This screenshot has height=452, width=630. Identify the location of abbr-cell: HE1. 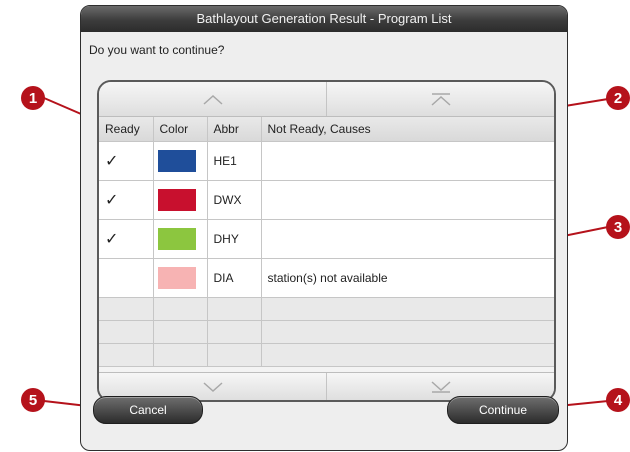
(234, 161).